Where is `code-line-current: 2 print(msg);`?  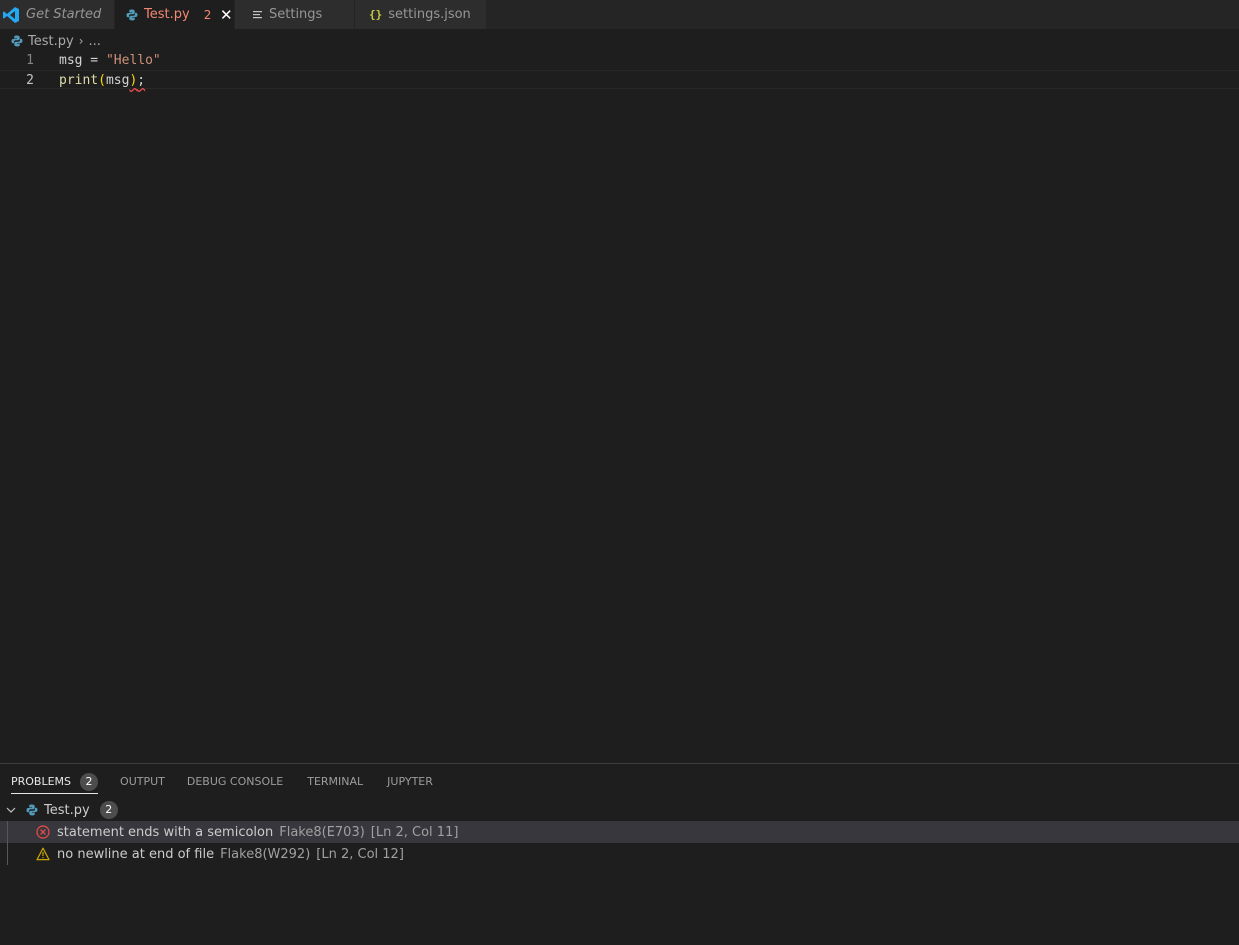 code-line-current: 2 print(msg); is located at coordinates (619, 79).